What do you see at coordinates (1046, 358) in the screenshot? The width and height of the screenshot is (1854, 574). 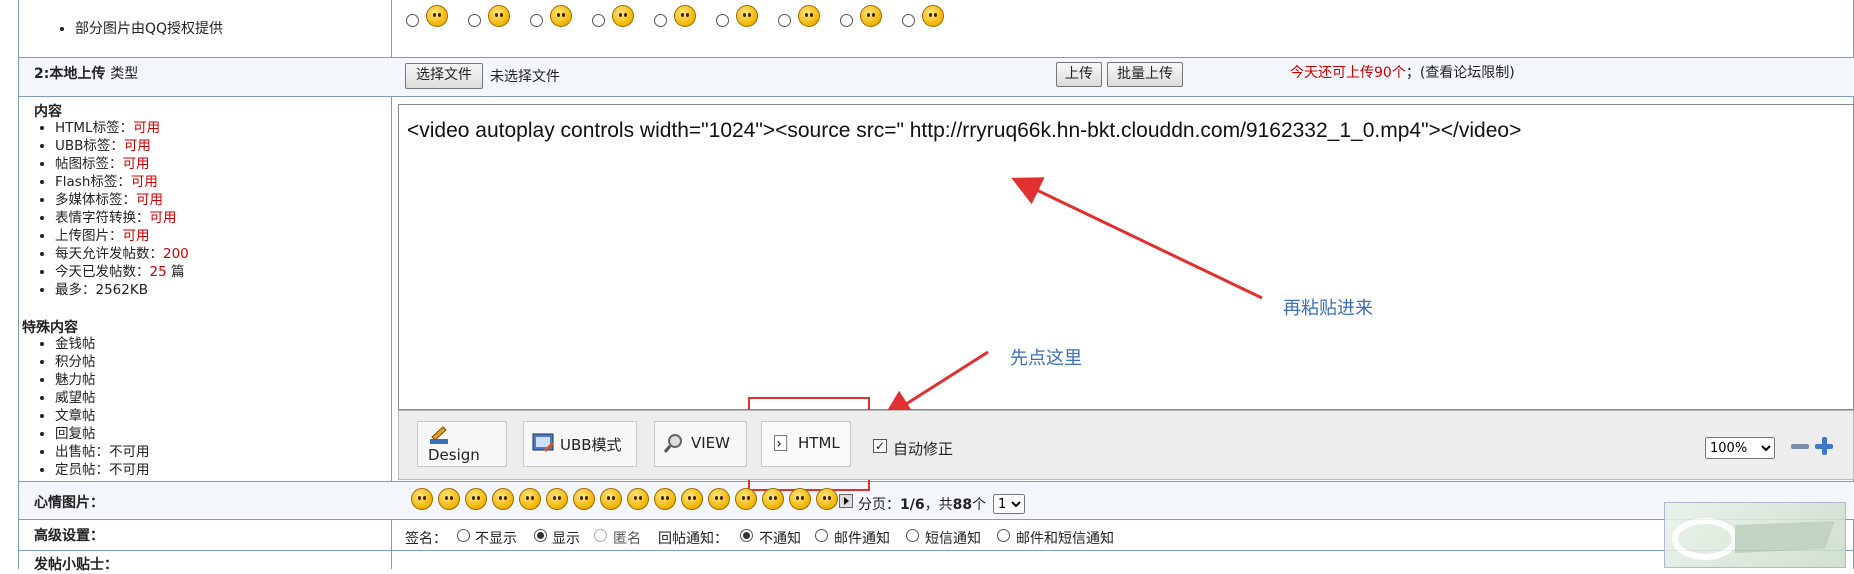 I see `click-first-annotation: 先点这里` at bounding box center [1046, 358].